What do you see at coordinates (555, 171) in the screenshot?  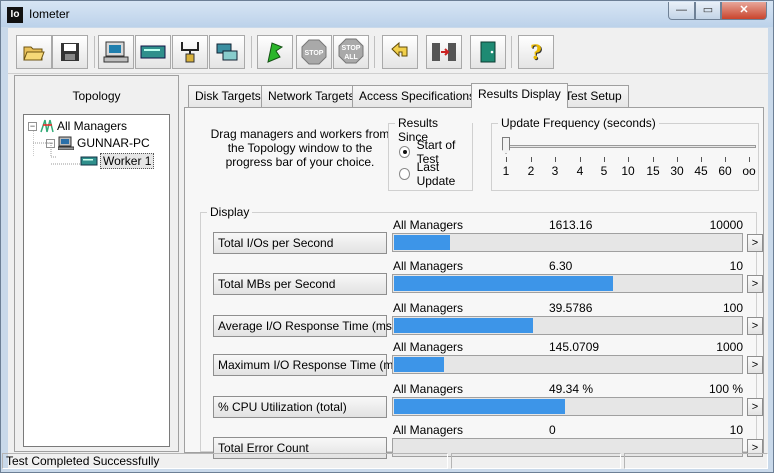 I see `frequency-tick-label: 3` at bounding box center [555, 171].